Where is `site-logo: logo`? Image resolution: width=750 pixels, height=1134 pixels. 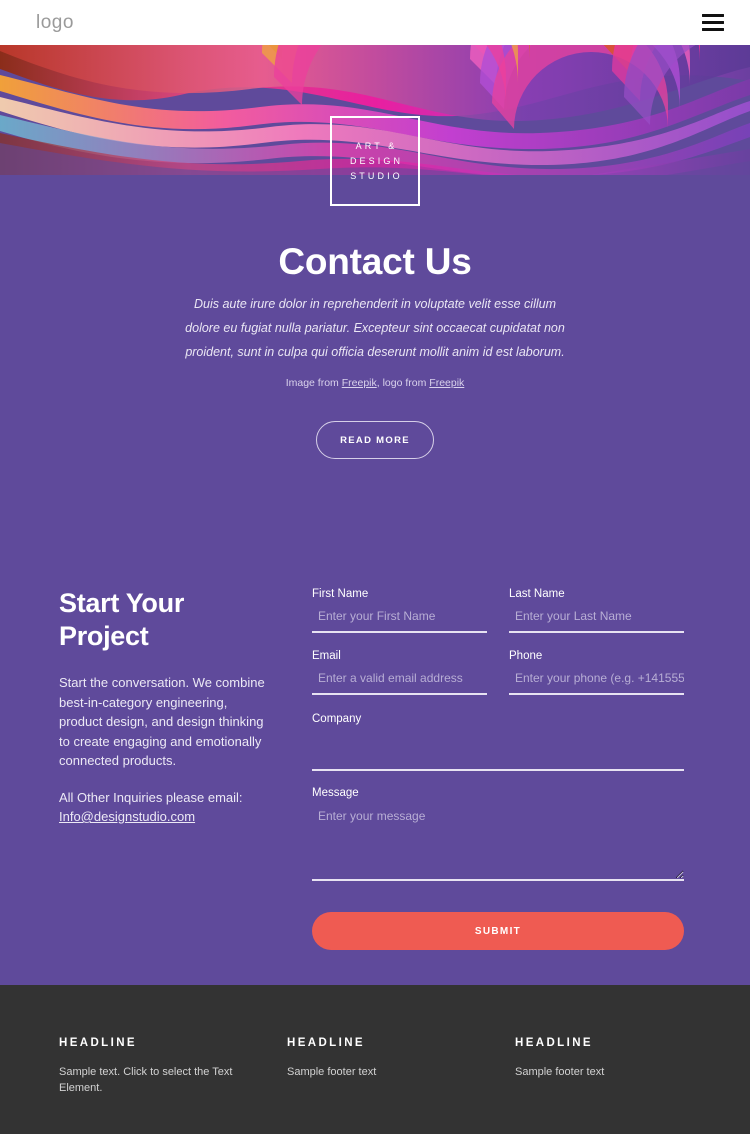
site-logo: logo is located at coordinates (55, 23).